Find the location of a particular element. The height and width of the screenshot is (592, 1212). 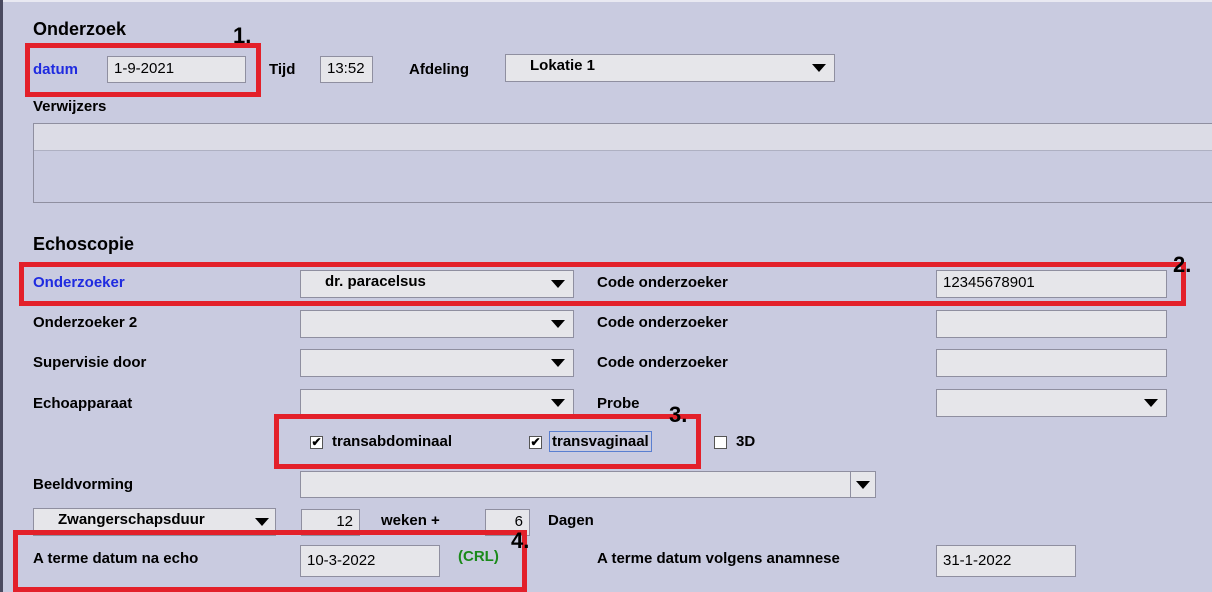

annotation-number-3: 3. is located at coordinates (678, 414).